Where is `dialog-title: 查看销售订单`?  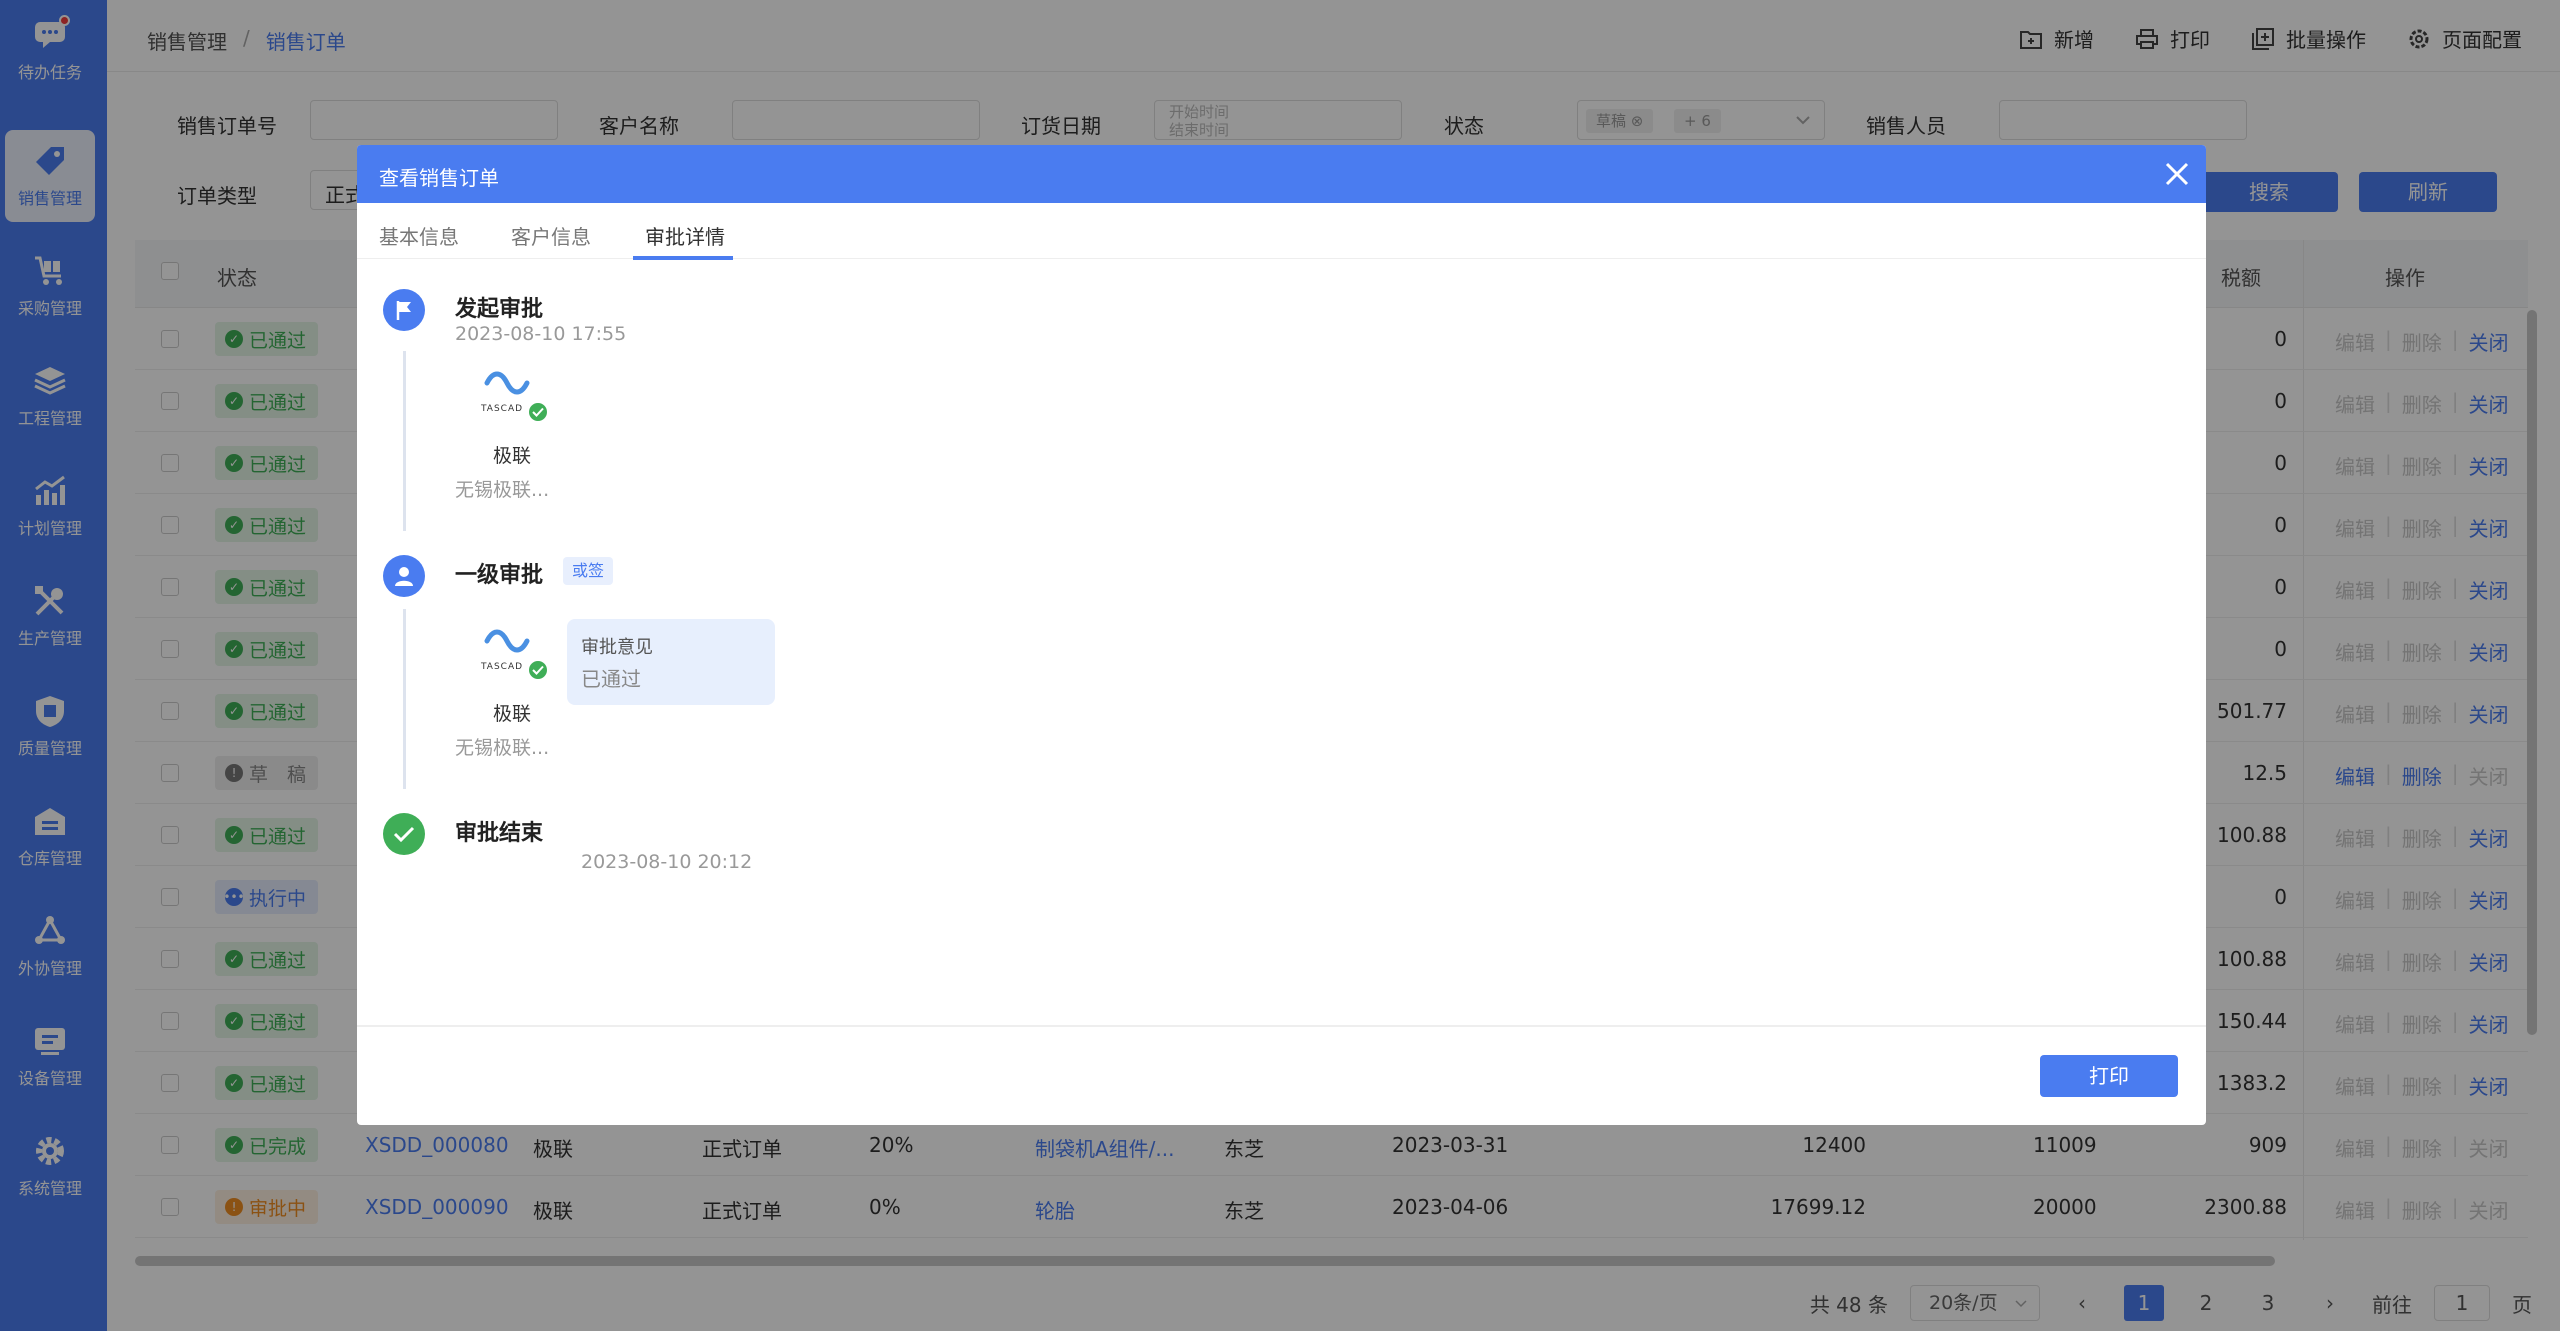 dialog-title: 查看销售订单 is located at coordinates (439, 178).